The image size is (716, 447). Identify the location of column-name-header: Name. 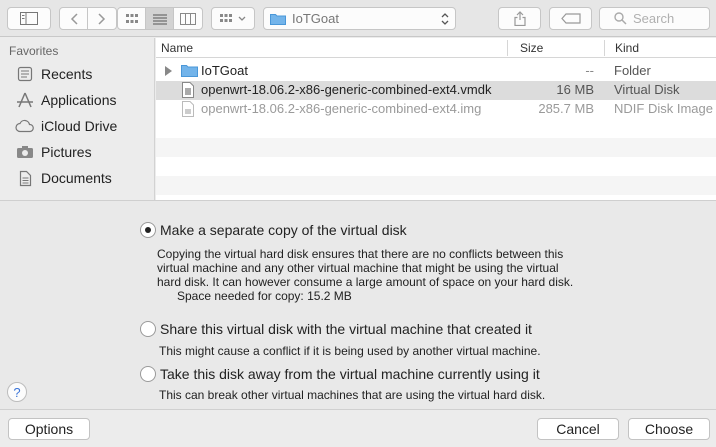
(177, 48).